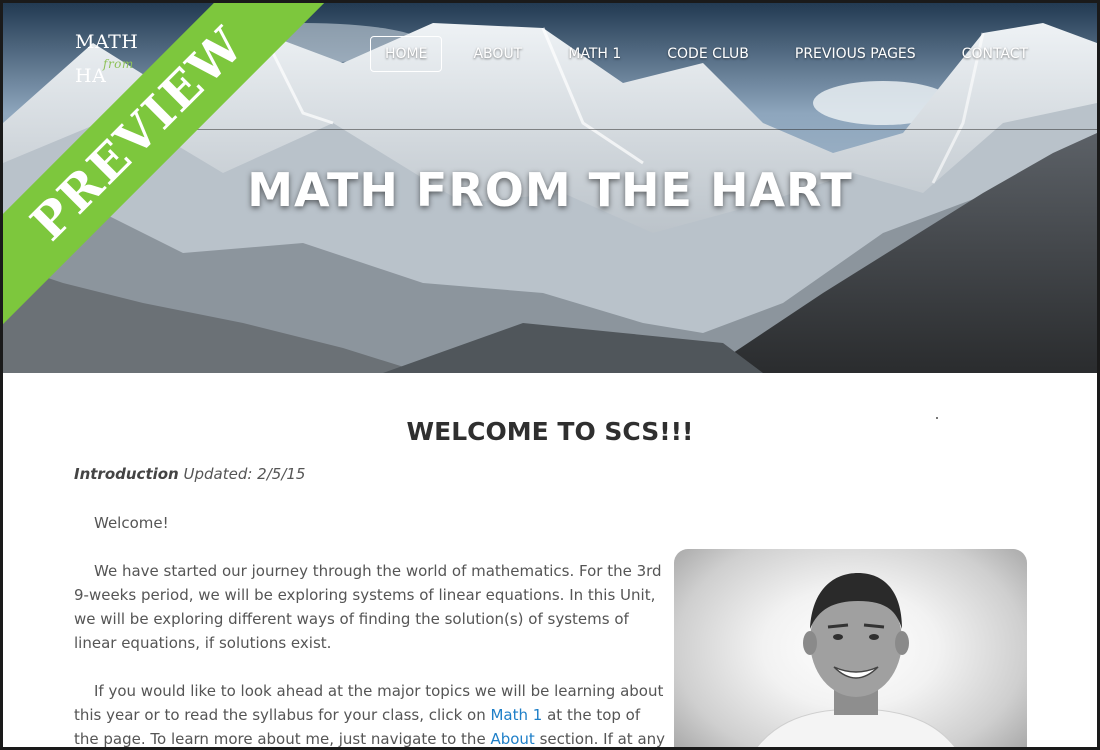 The image size is (1100, 750). I want to click on nav-about: ABOUT, so click(497, 54).